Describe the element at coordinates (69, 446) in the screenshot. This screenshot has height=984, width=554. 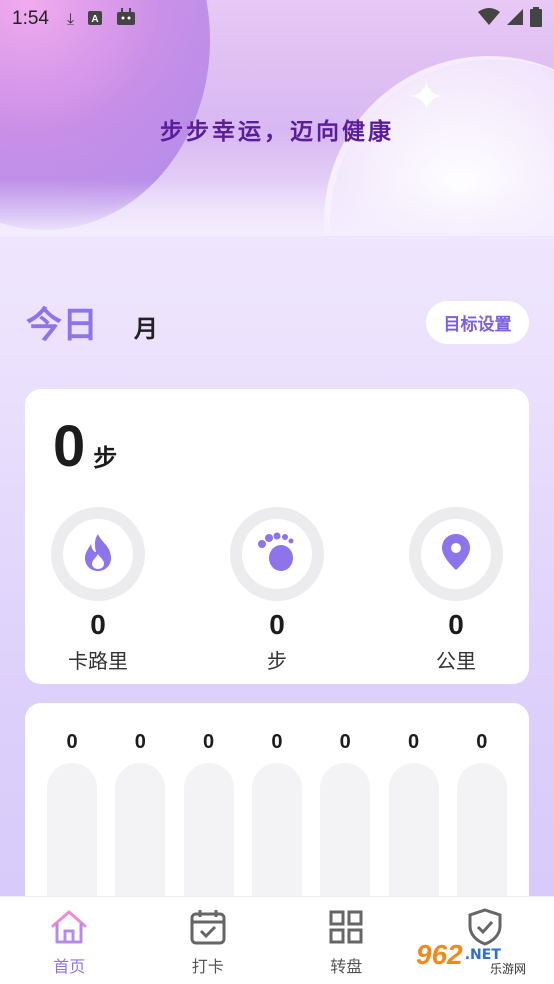
I see `steps-value: 0` at that location.